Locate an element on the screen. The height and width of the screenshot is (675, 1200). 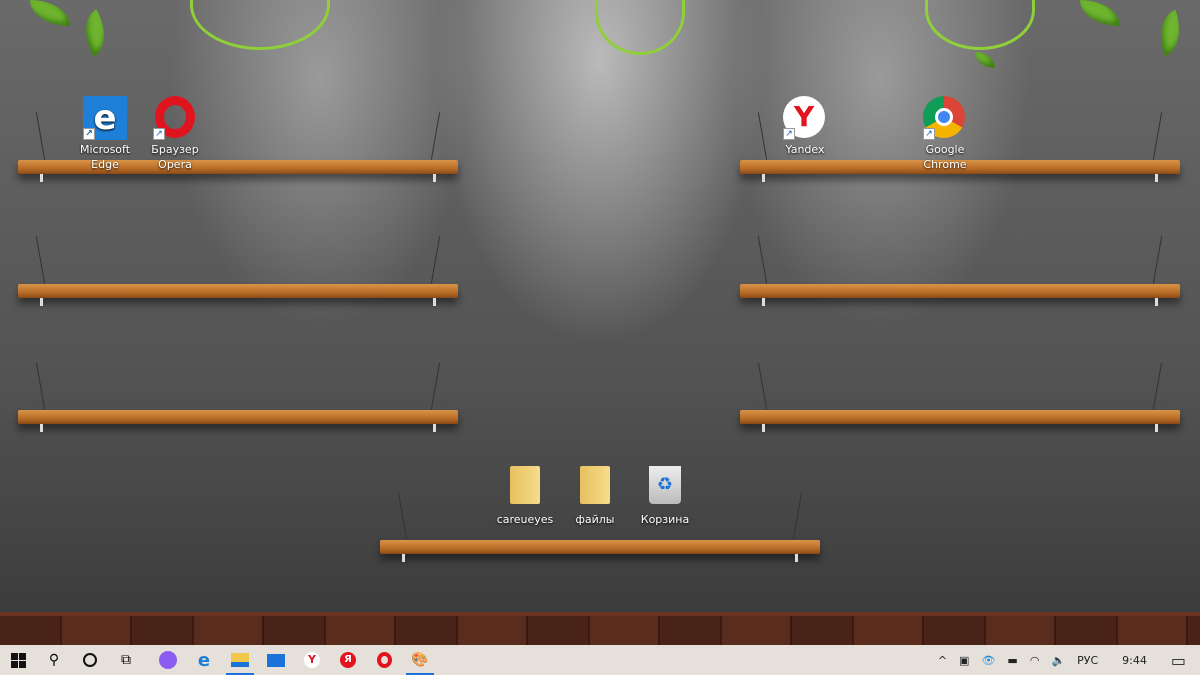
desktop-icon-files: файлы is located at coordinates (595, 496).